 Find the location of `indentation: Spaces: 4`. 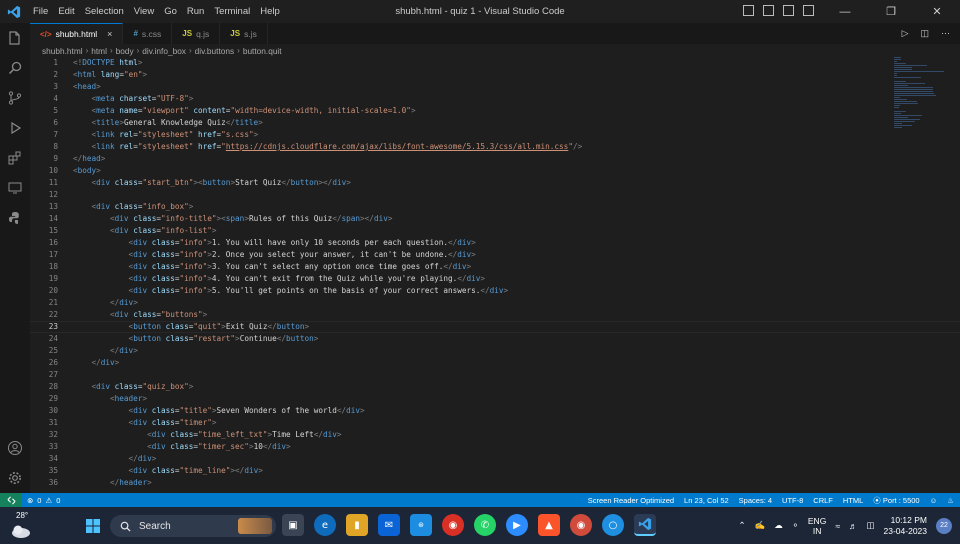

indentation: Spaces: 4 is located at coordinates (755, 500).